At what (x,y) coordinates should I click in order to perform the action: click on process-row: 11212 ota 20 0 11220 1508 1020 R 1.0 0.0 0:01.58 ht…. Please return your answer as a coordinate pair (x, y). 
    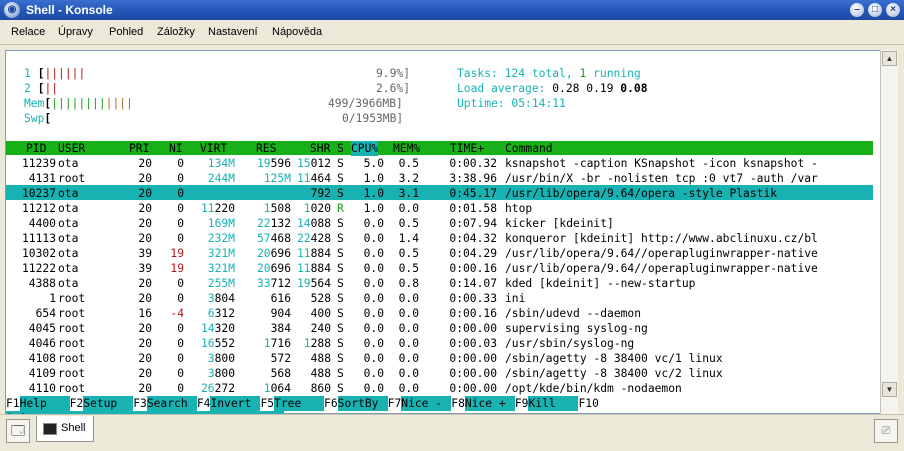
    Looking at the image, I should click on (441, 208).